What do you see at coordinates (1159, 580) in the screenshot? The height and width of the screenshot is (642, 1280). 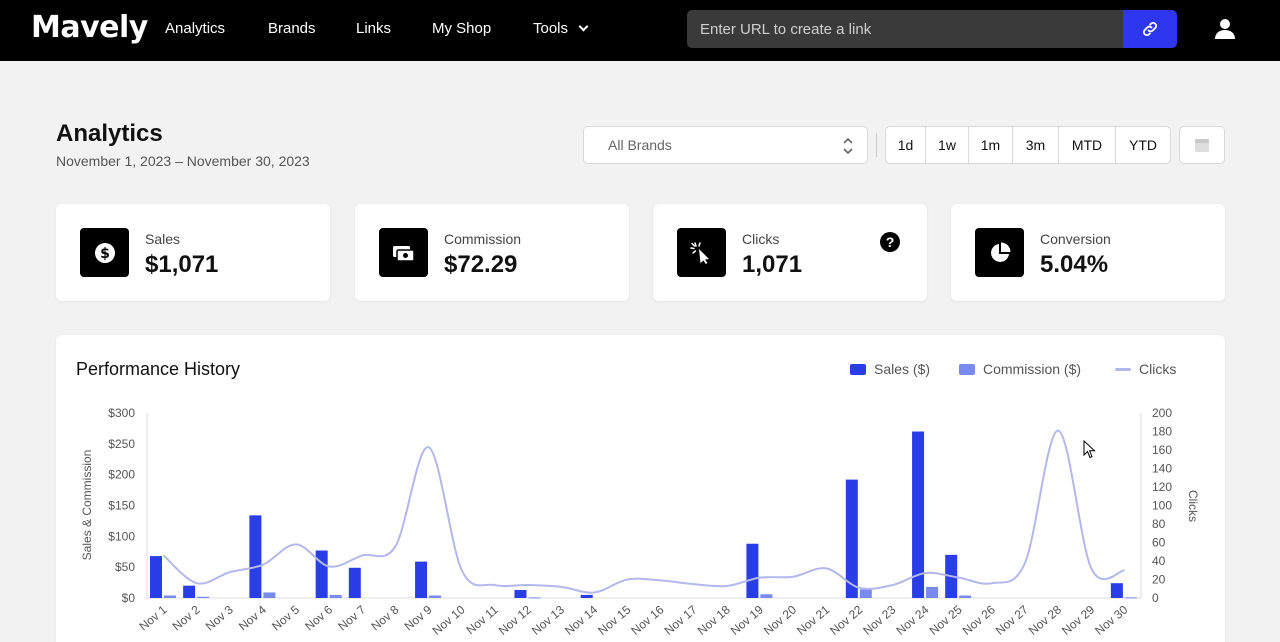 I see `y-tick-label-right: 20` at bounding box center [1159, 580].